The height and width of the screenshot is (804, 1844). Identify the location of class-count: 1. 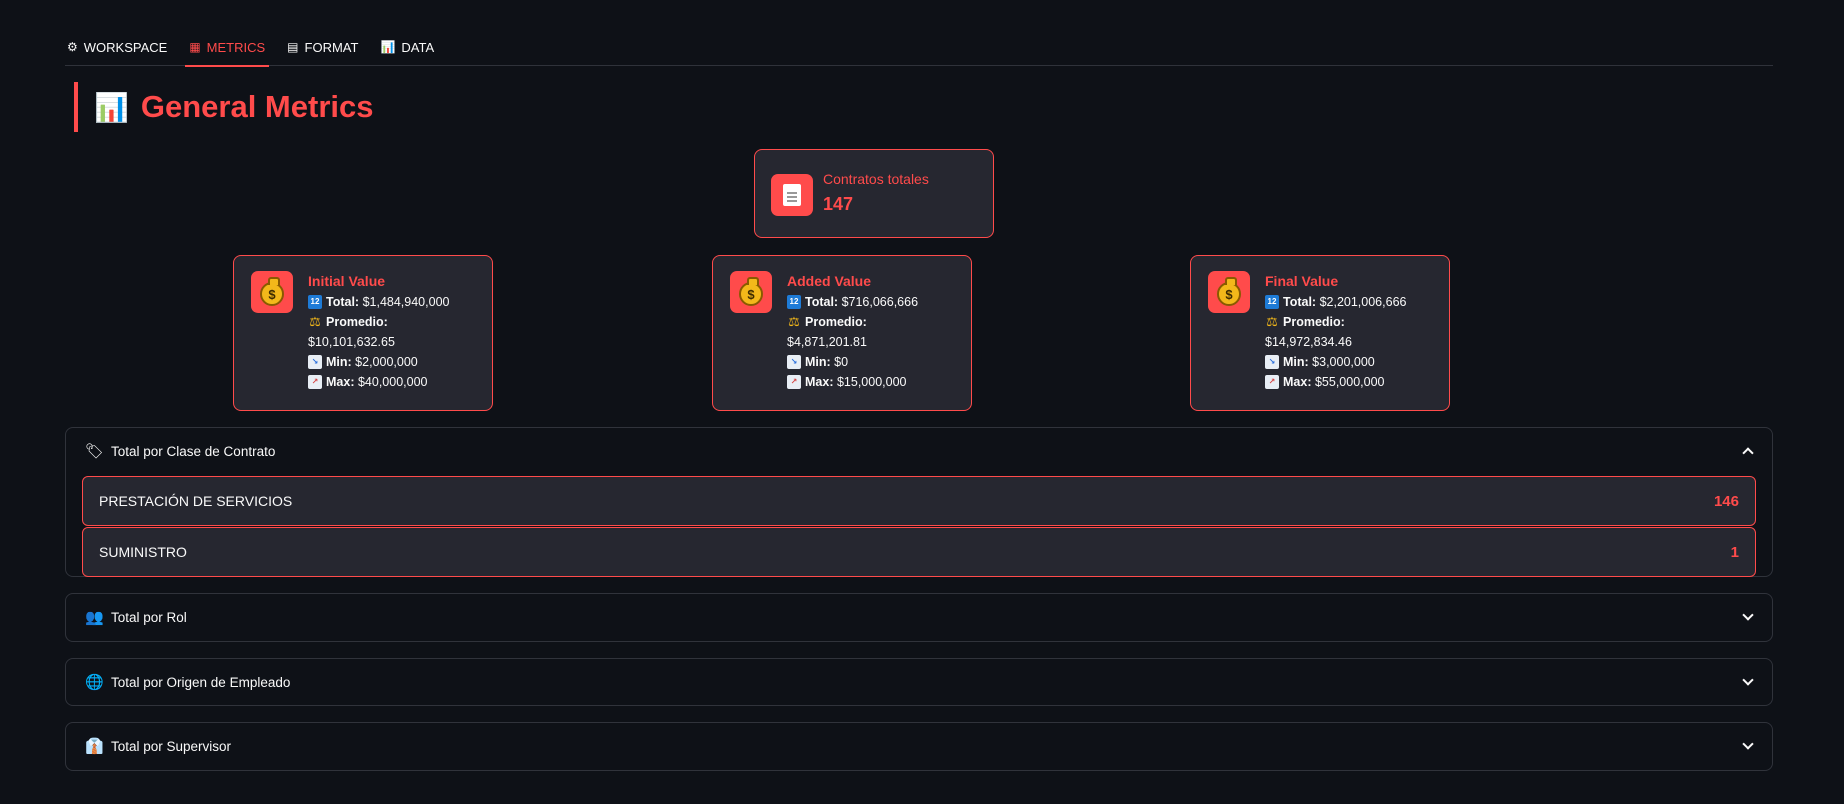
(1734, 552).